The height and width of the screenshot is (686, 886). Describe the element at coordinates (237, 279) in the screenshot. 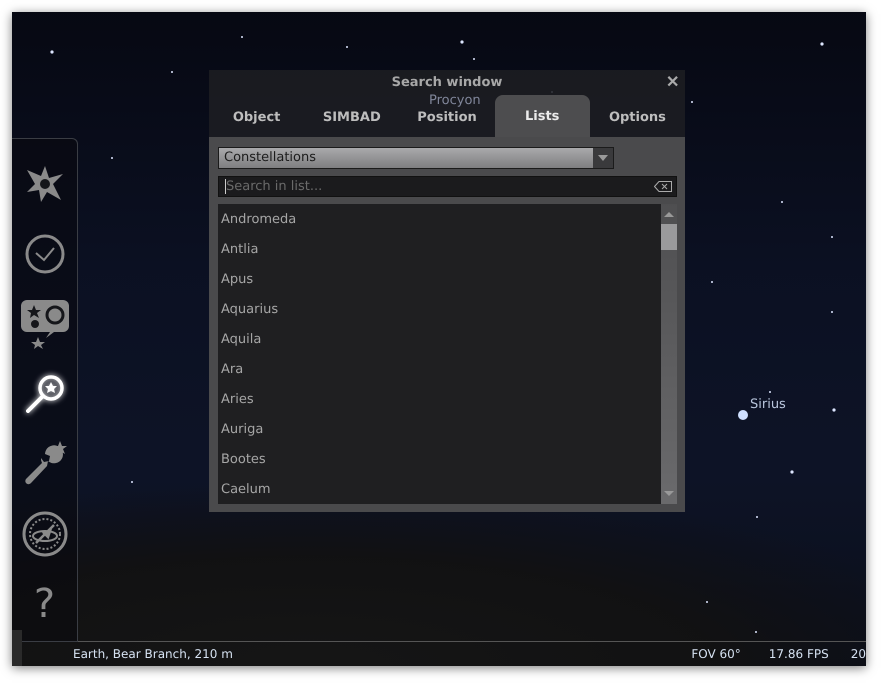

I see `list-item: Apus` at that location.